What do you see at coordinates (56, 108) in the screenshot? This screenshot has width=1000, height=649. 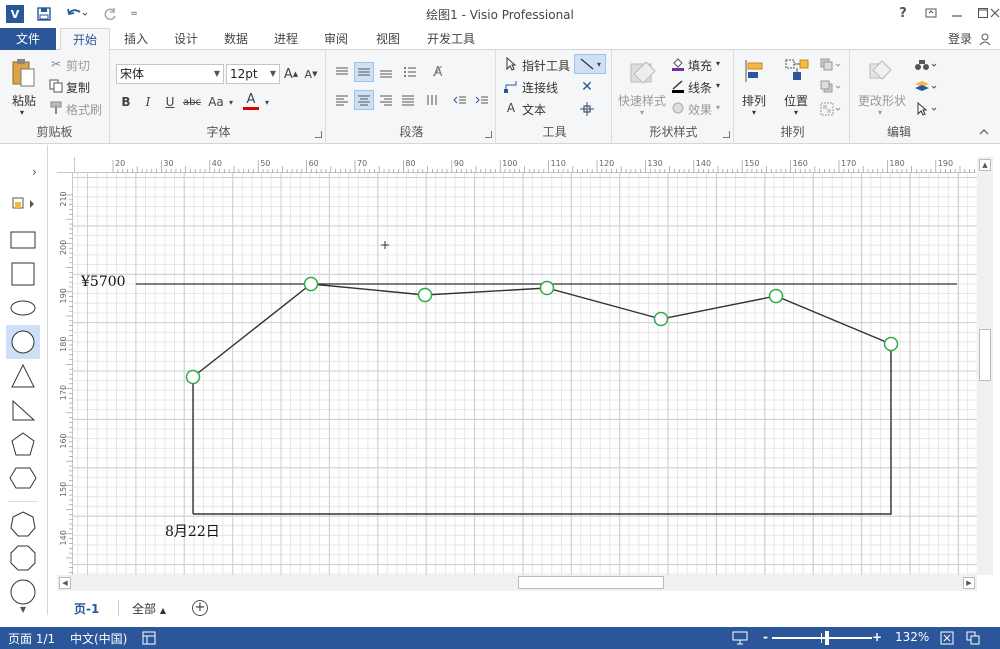 I see `format-painter-icon` at bounding box center [56, 108].